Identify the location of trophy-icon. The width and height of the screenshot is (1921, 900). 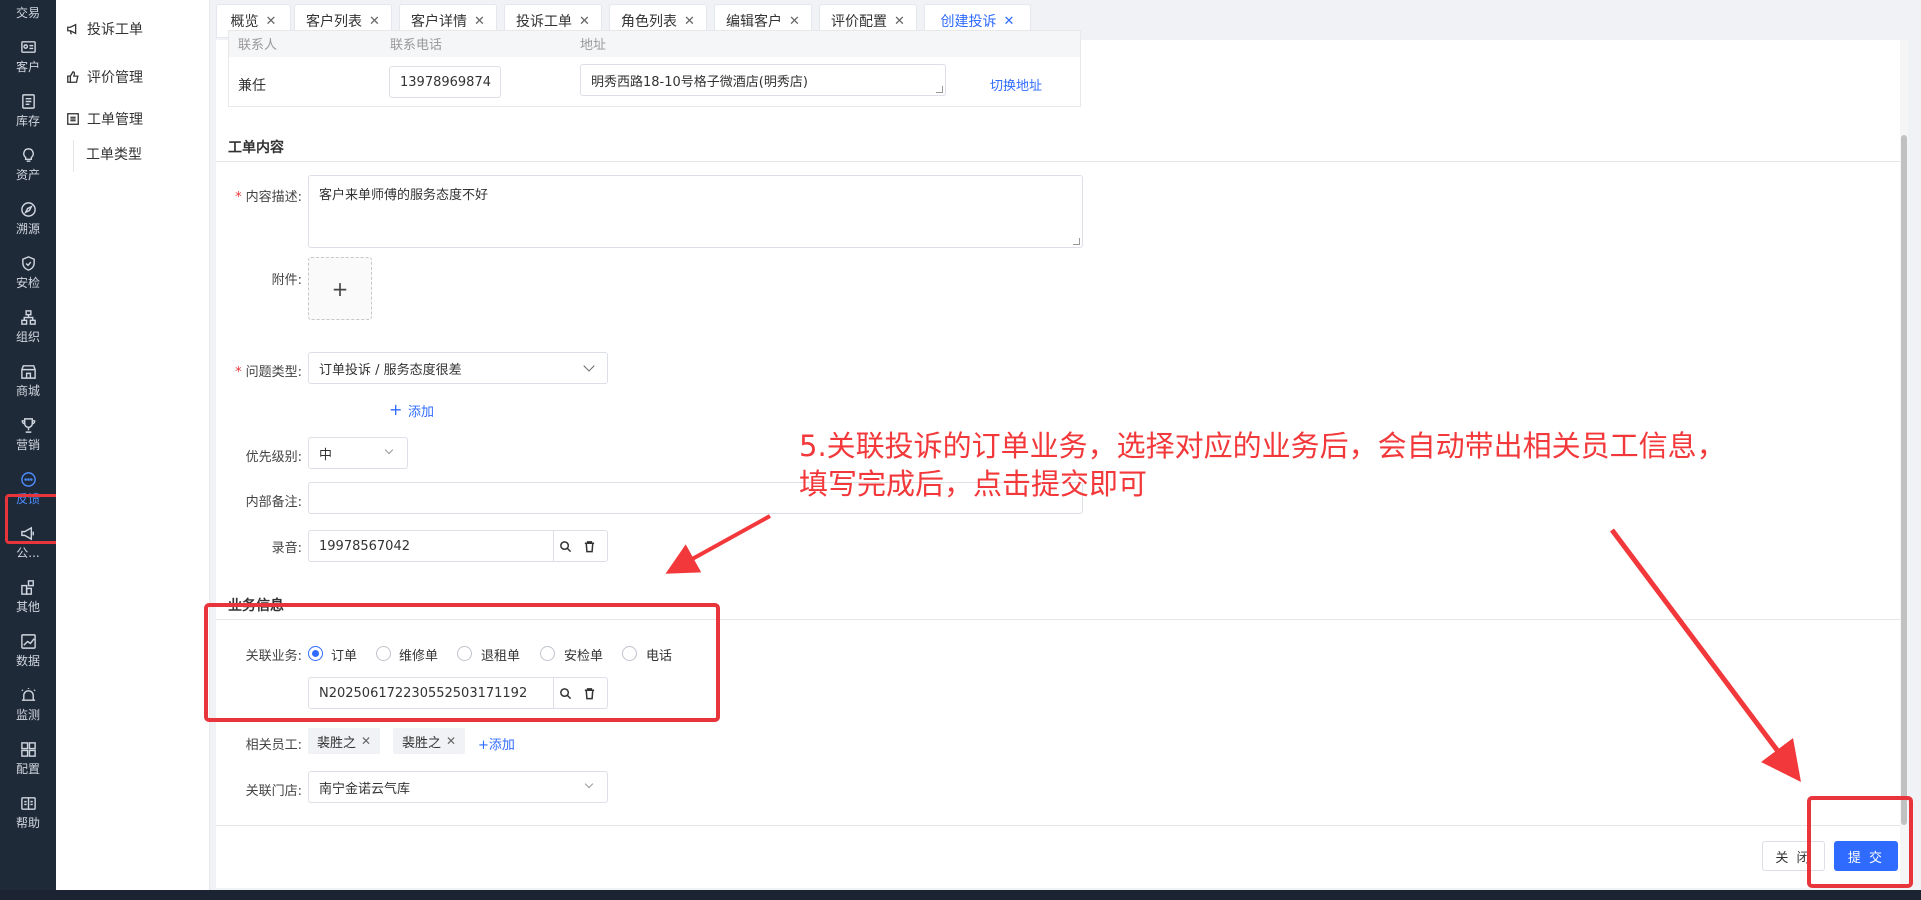
(28, 425).